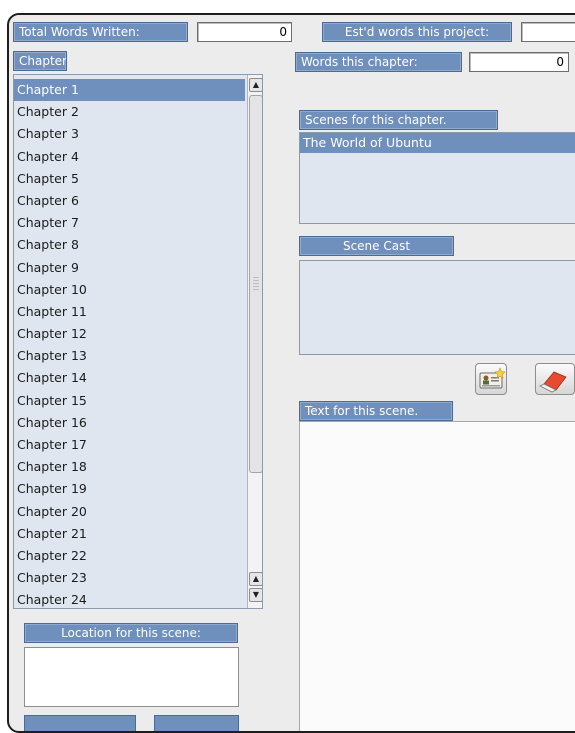 The height and width of the screenshot is (733, 575). I want to click on chapter-item: Chapter 3, so click(129, 134).